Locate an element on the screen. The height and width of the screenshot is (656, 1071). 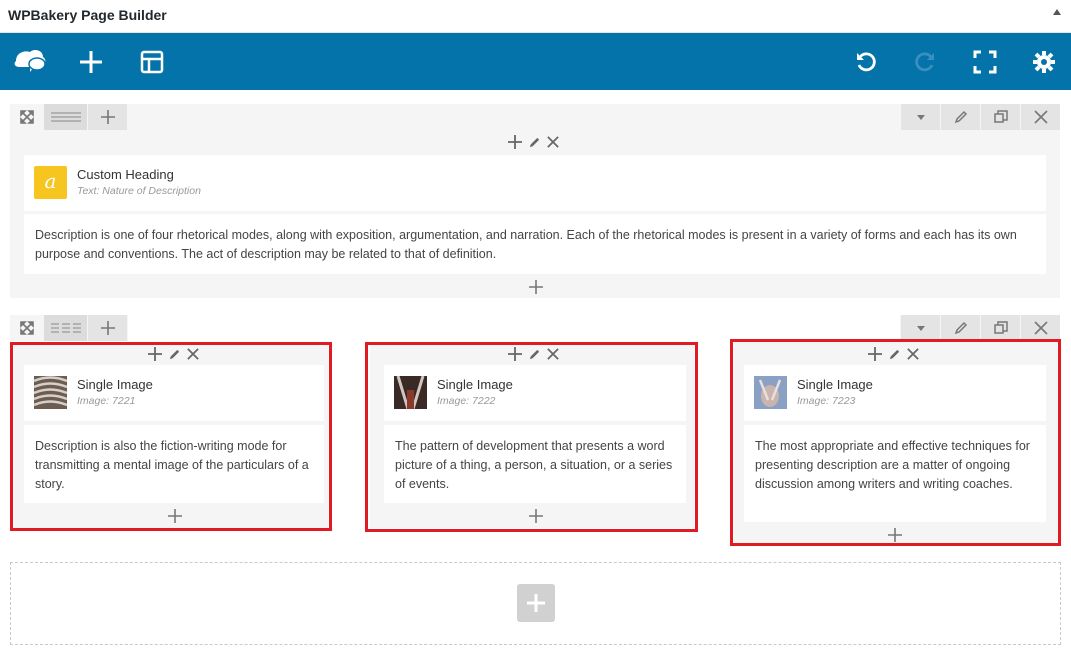
element-subtitle: Text: Nature of Description is located at coordinates (139, 191).